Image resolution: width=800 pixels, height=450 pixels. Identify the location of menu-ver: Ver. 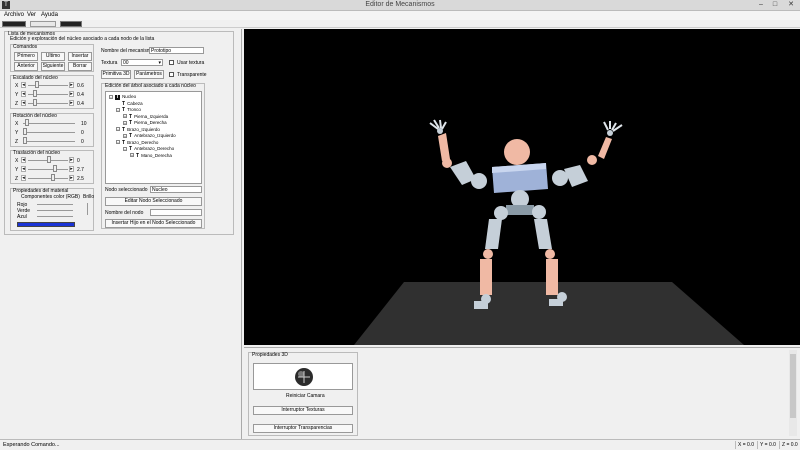
(31, 15).